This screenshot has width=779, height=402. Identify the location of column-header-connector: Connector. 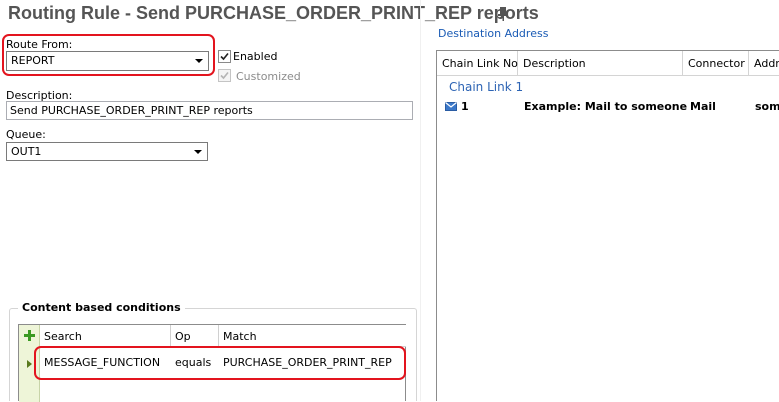
(716, 63).